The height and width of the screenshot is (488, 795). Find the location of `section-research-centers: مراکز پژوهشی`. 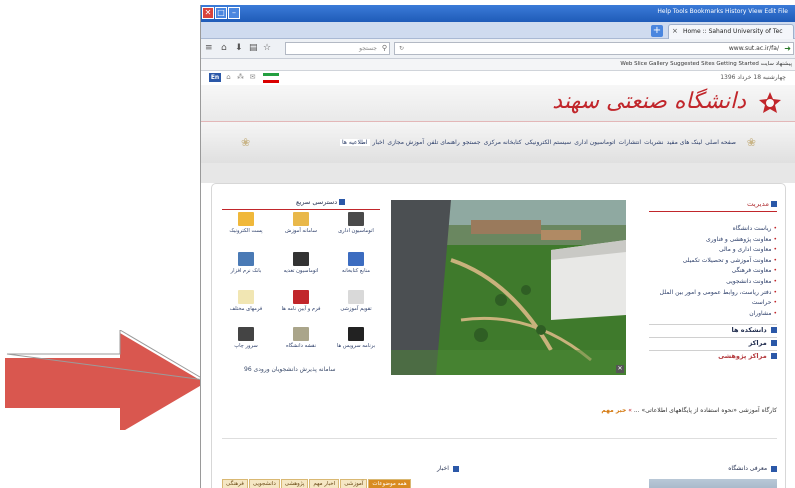

section-research-centers: مراکز پژوهشی is located at coordinates (713, 355).